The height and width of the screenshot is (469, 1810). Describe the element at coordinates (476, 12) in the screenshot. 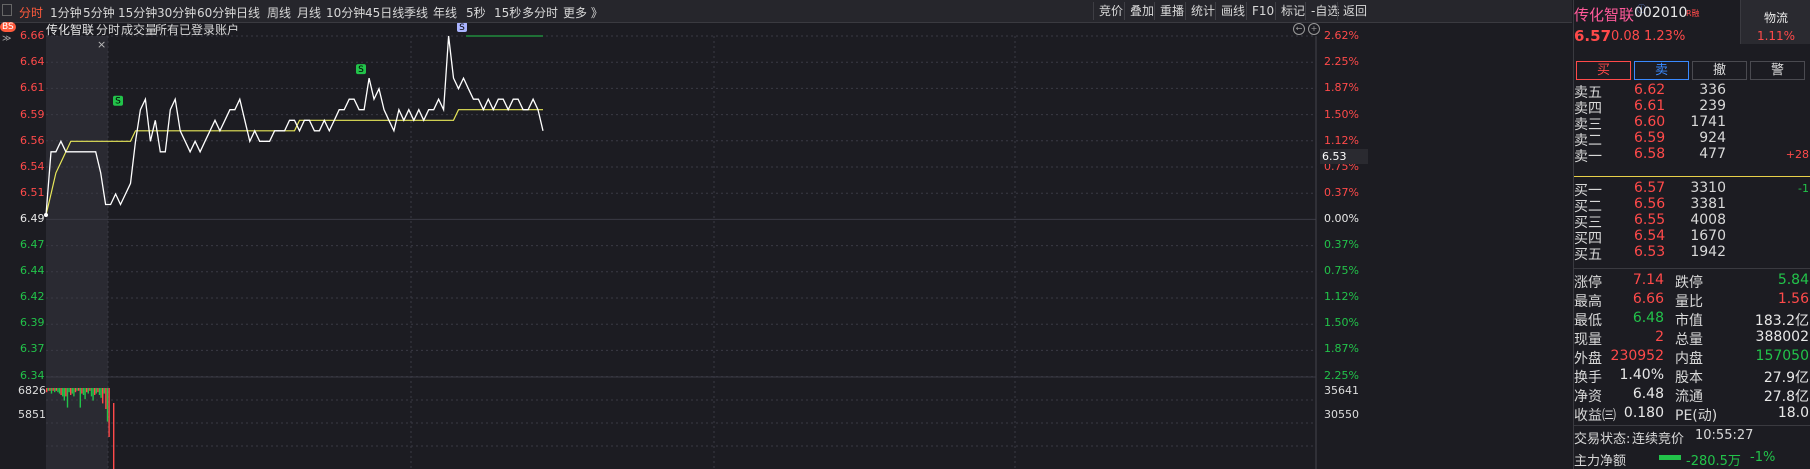

I see `tab-13: 5秒` at that location.